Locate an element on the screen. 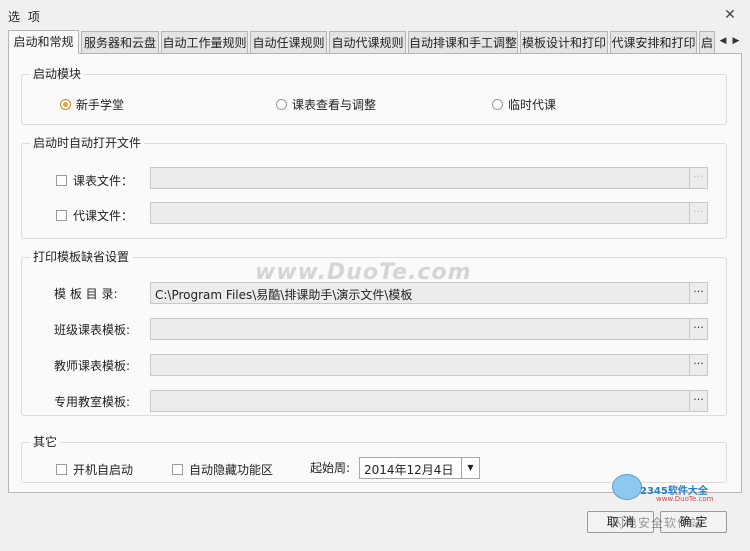 The image size is (750, 551). checkbox-label: 代课文件： is located at coordinates (103, 216).